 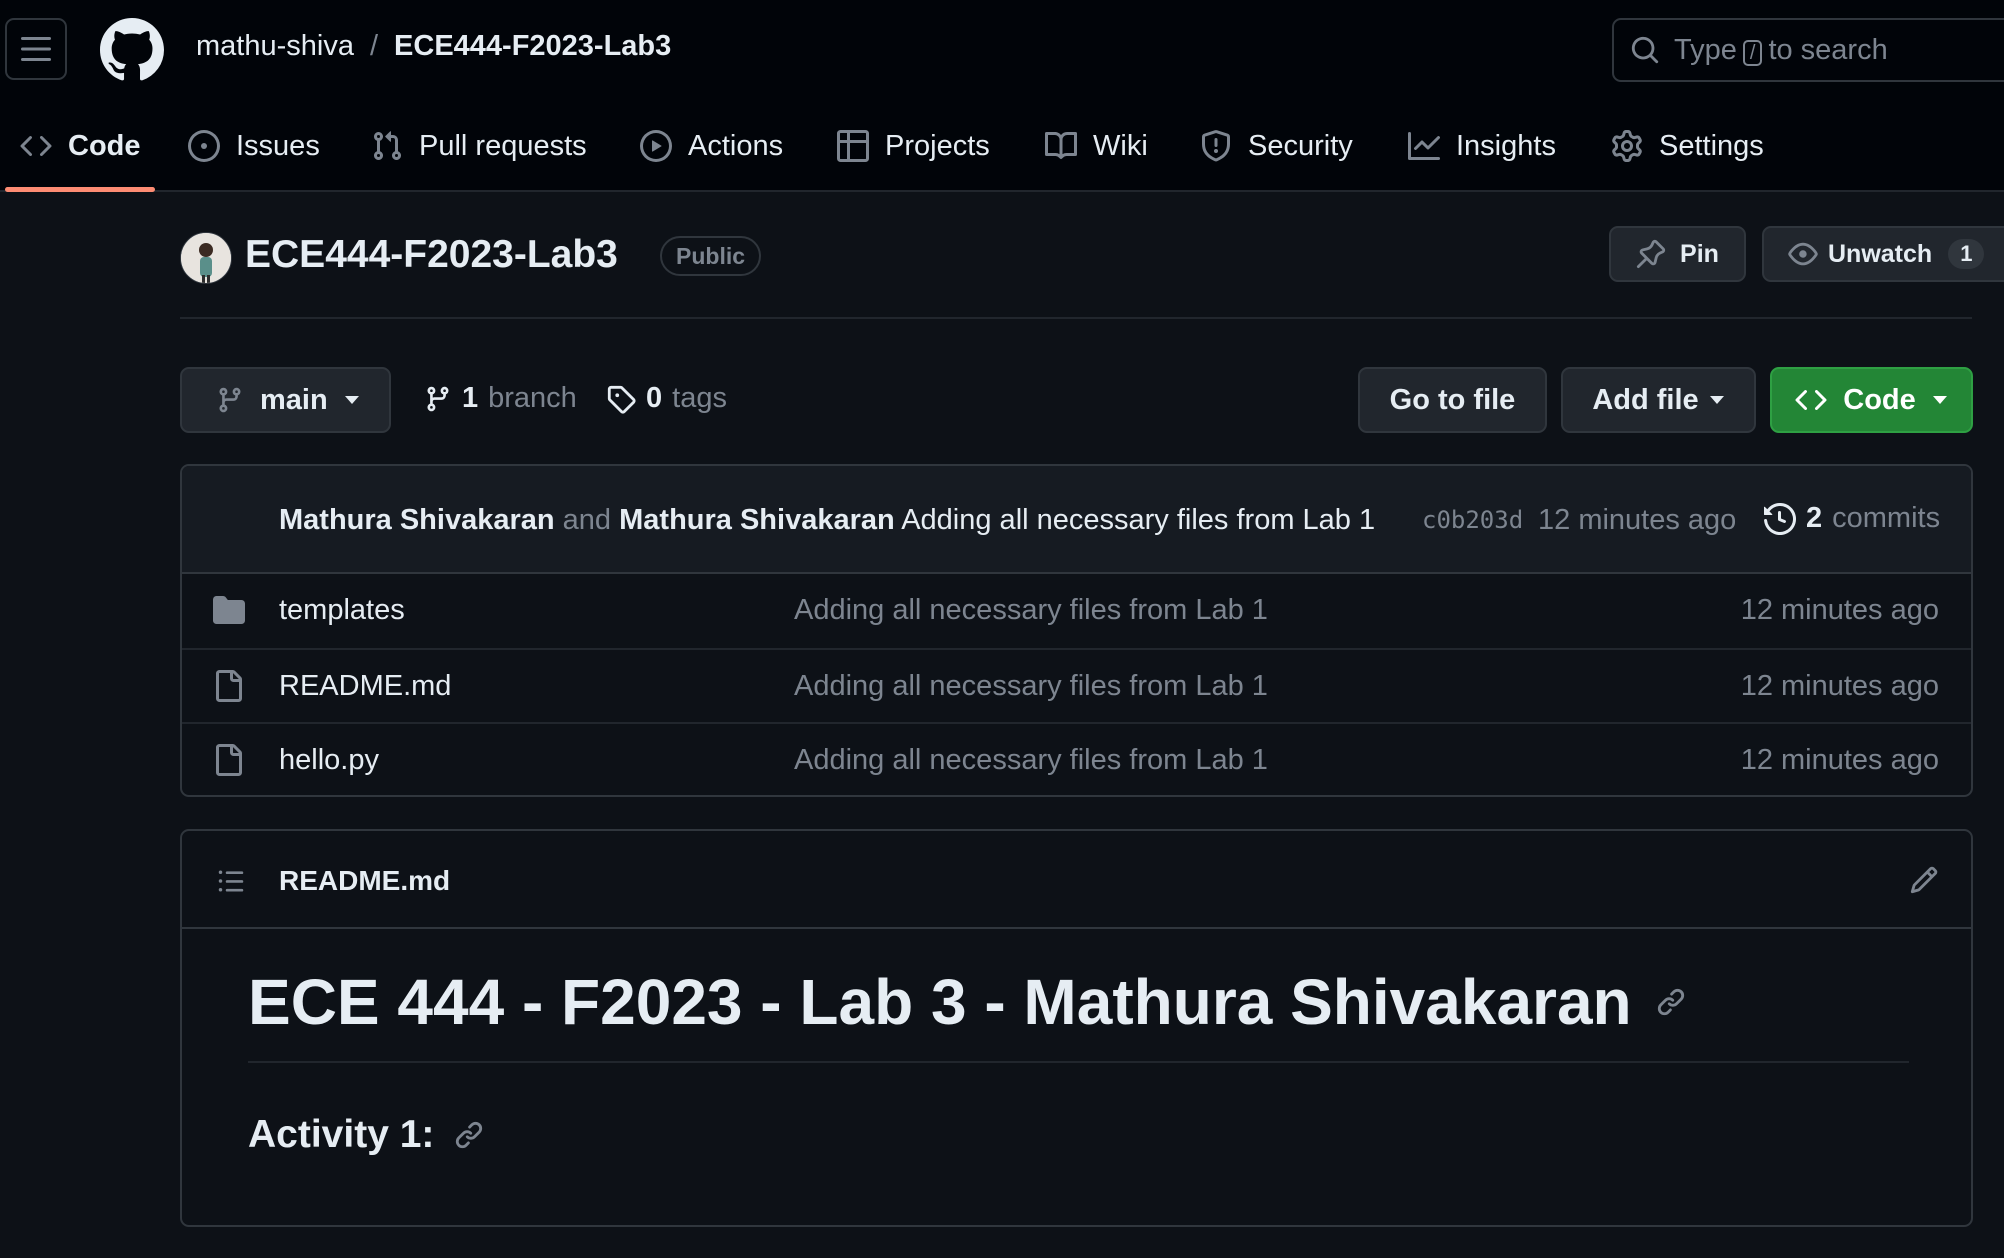 I want to click on folder-icon, so click(x=229, y=610).